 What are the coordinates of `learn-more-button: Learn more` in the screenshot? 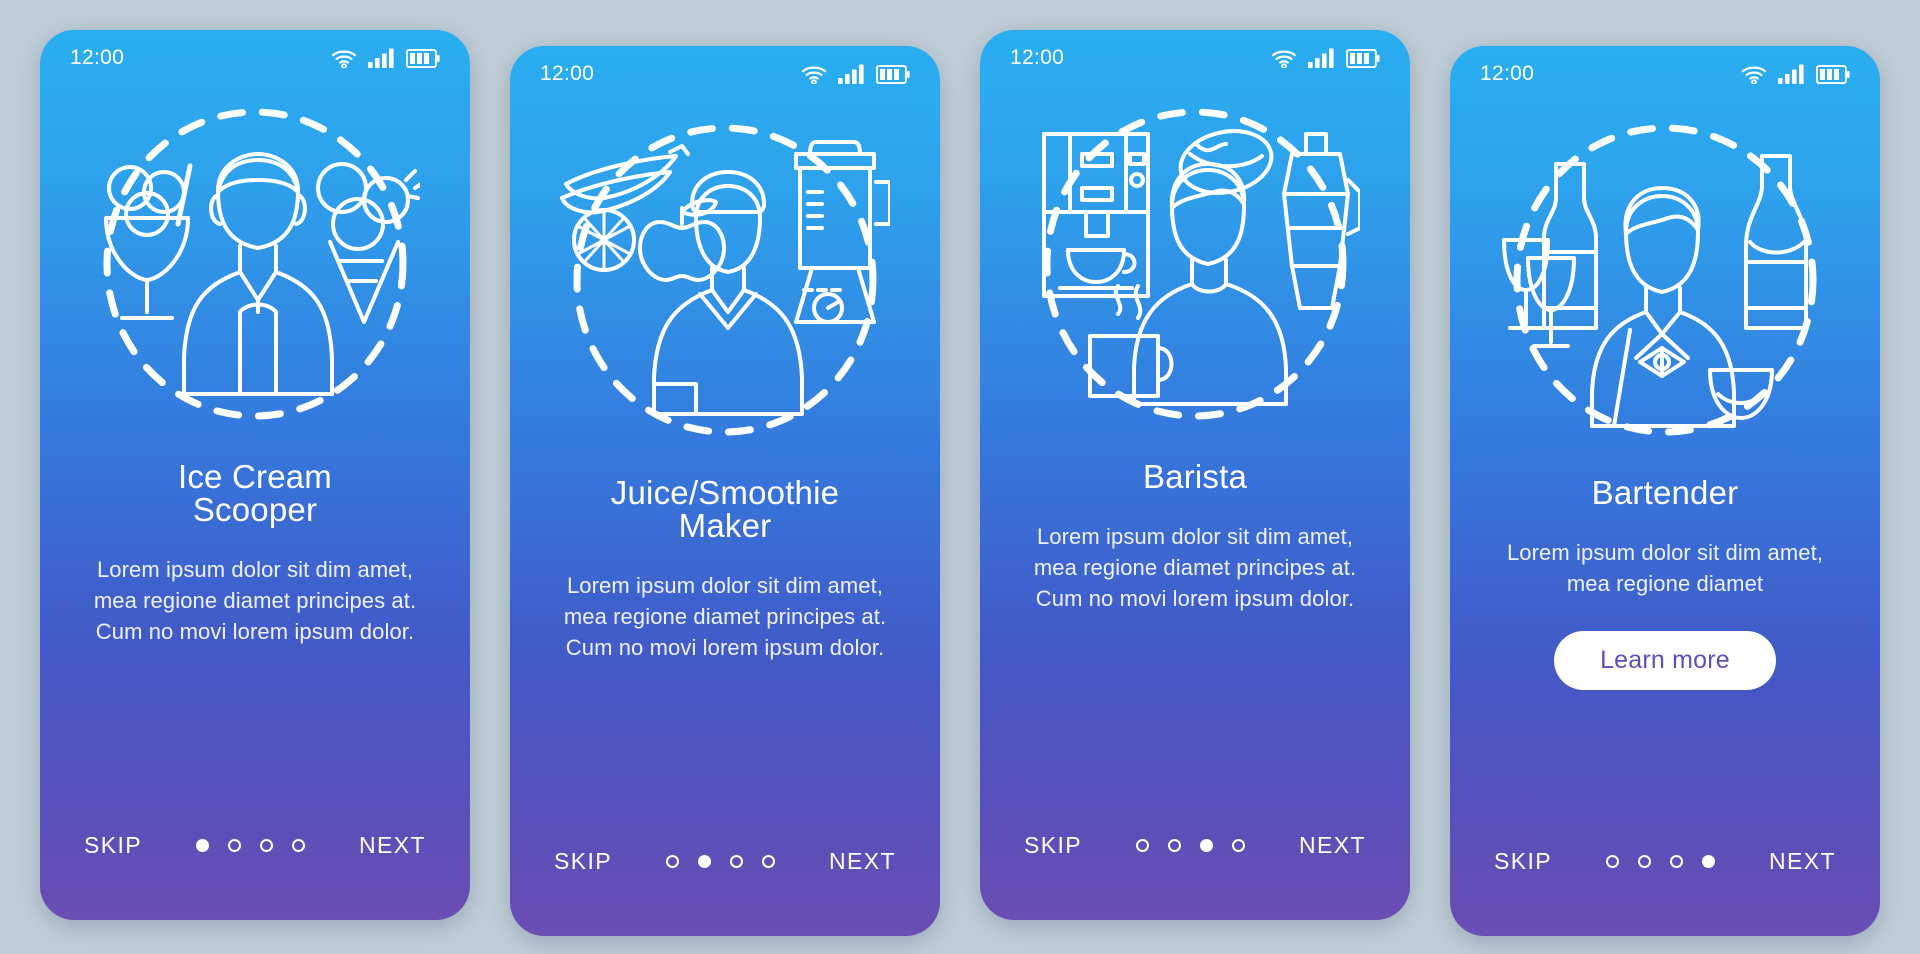 It's located at (1665, 661).